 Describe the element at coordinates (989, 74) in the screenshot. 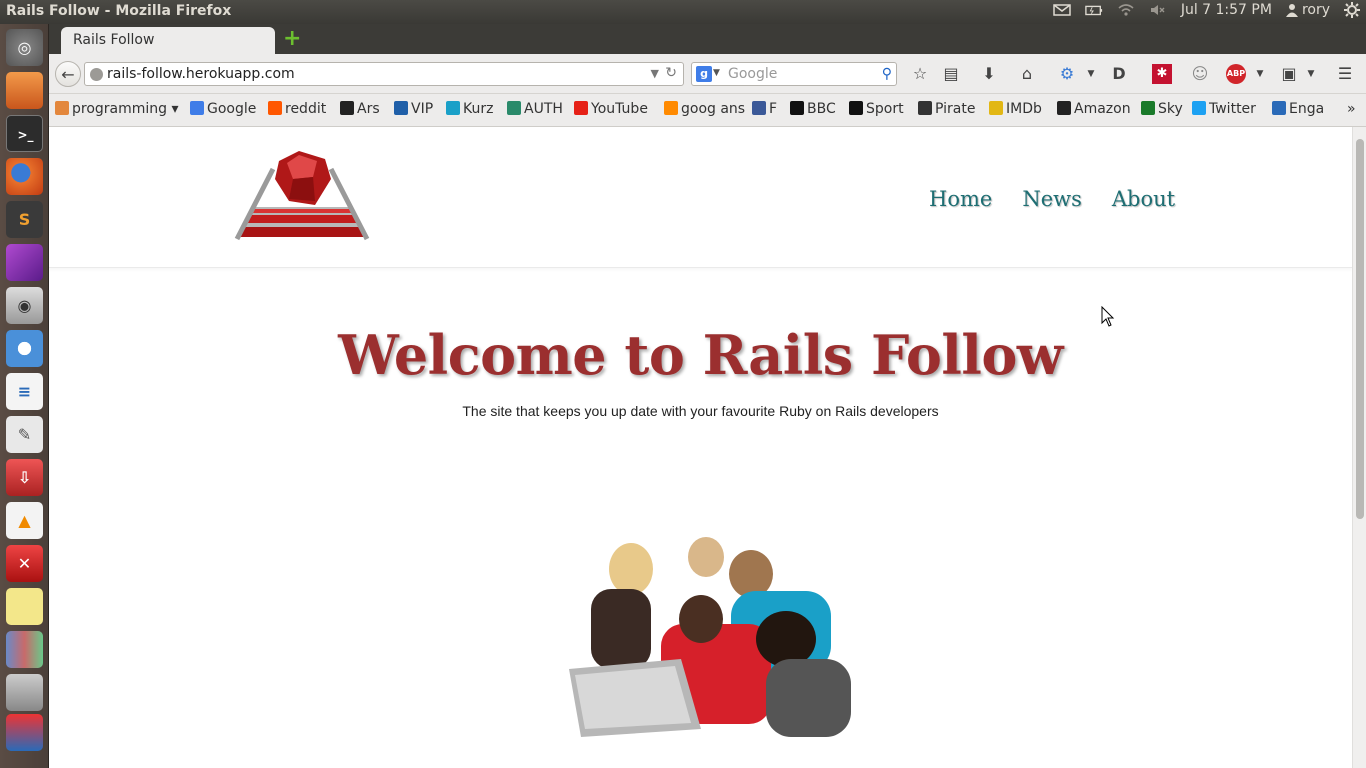

I see `download-icon: ⬇` at that location.